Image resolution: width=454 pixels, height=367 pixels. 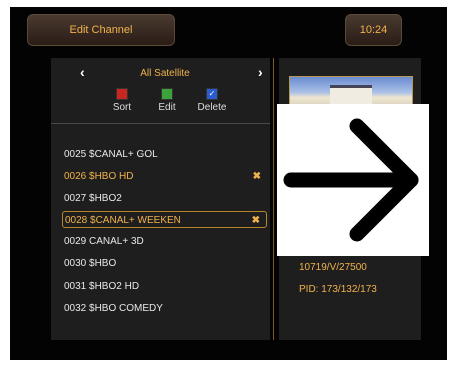 I want to click on channel-row: 0031 $HBO2 HD, so click(x=164, y=286).